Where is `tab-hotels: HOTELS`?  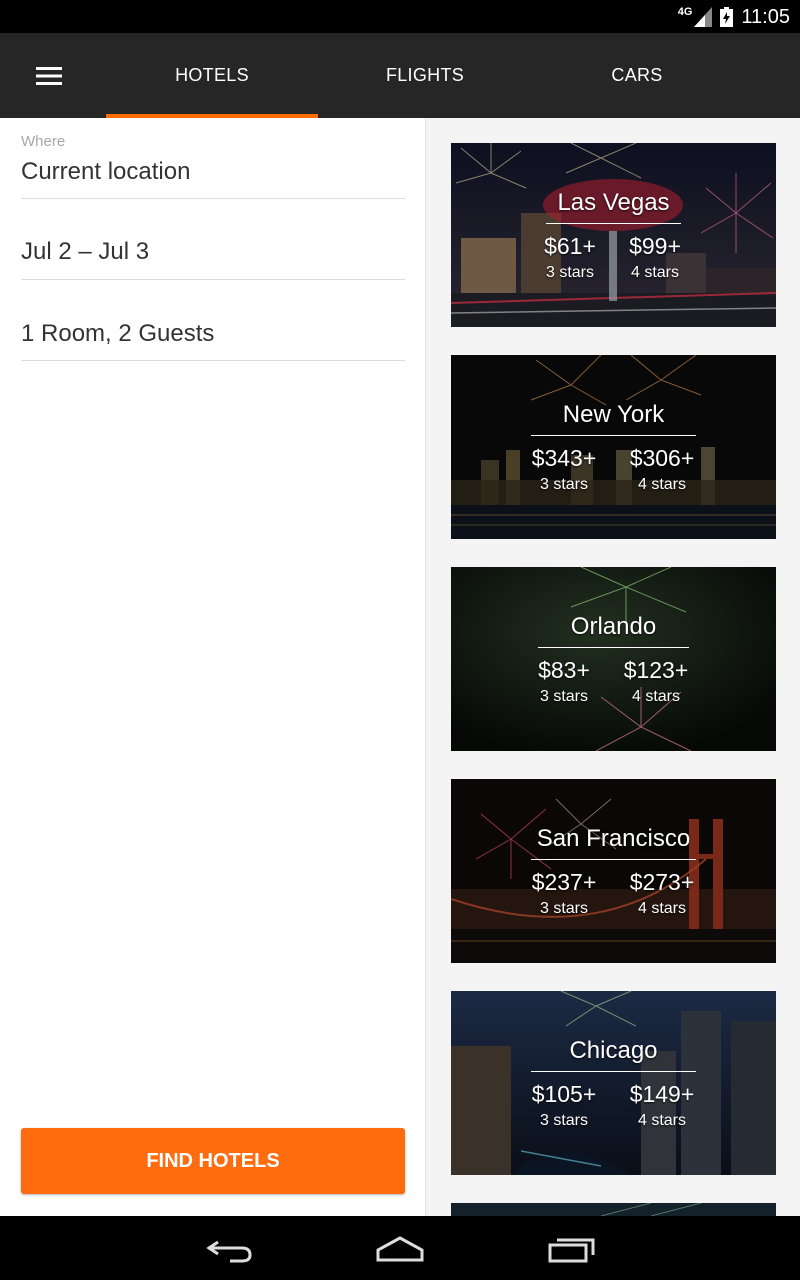
tab-hotels: HOTELS is located at coordinates (212, 75).